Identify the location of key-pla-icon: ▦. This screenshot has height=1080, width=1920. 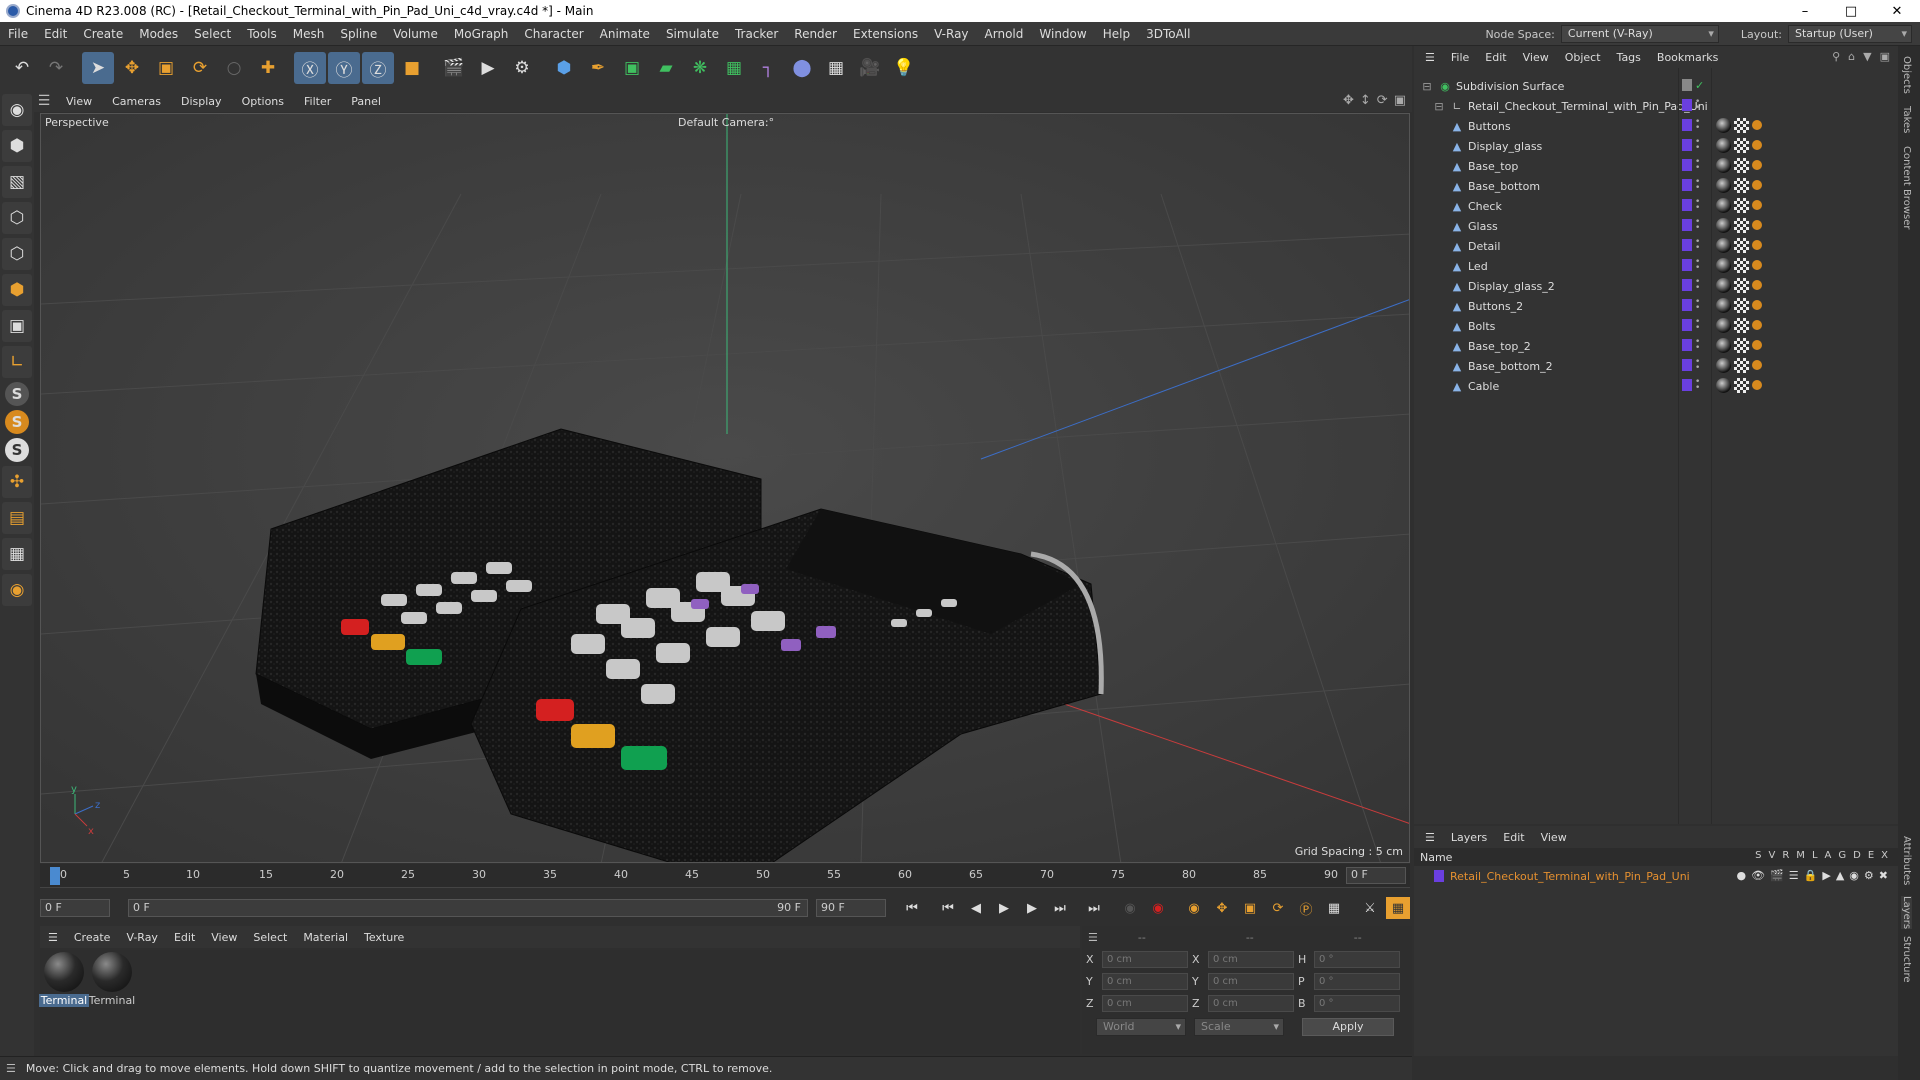
(1334, 908).